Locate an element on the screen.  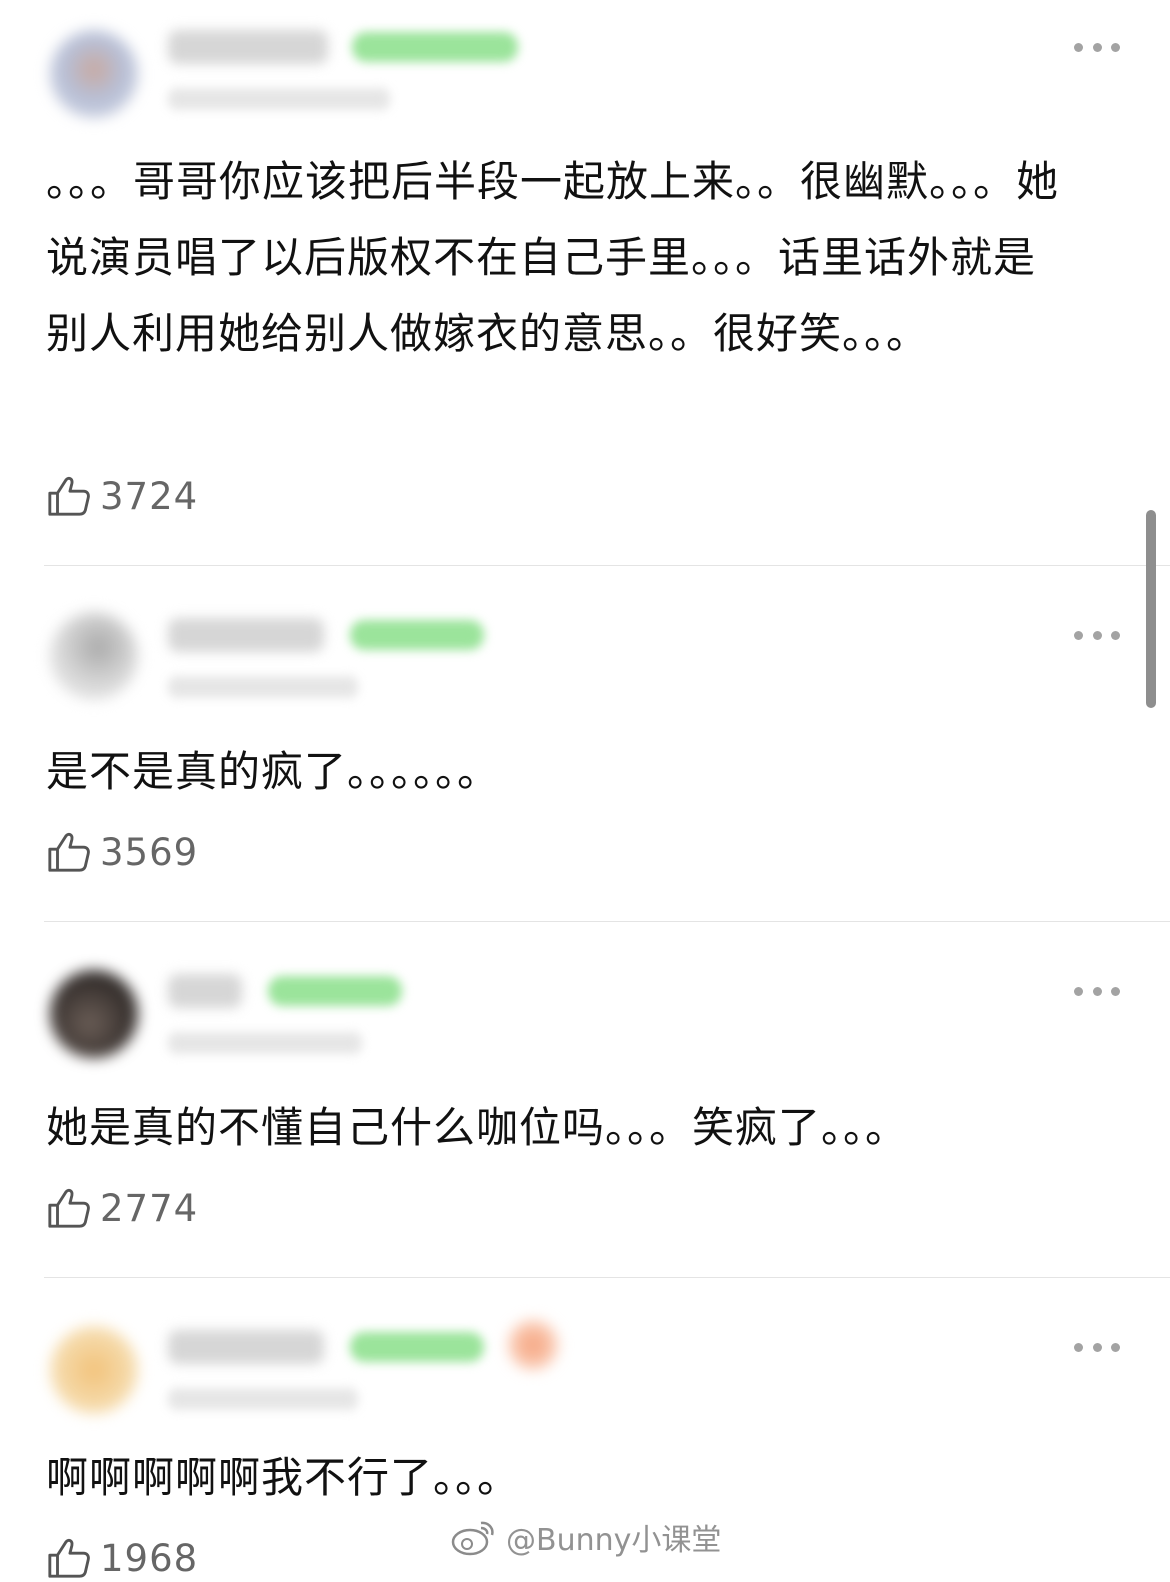
like-button: 2774 is located at coordinates (122, 1208).